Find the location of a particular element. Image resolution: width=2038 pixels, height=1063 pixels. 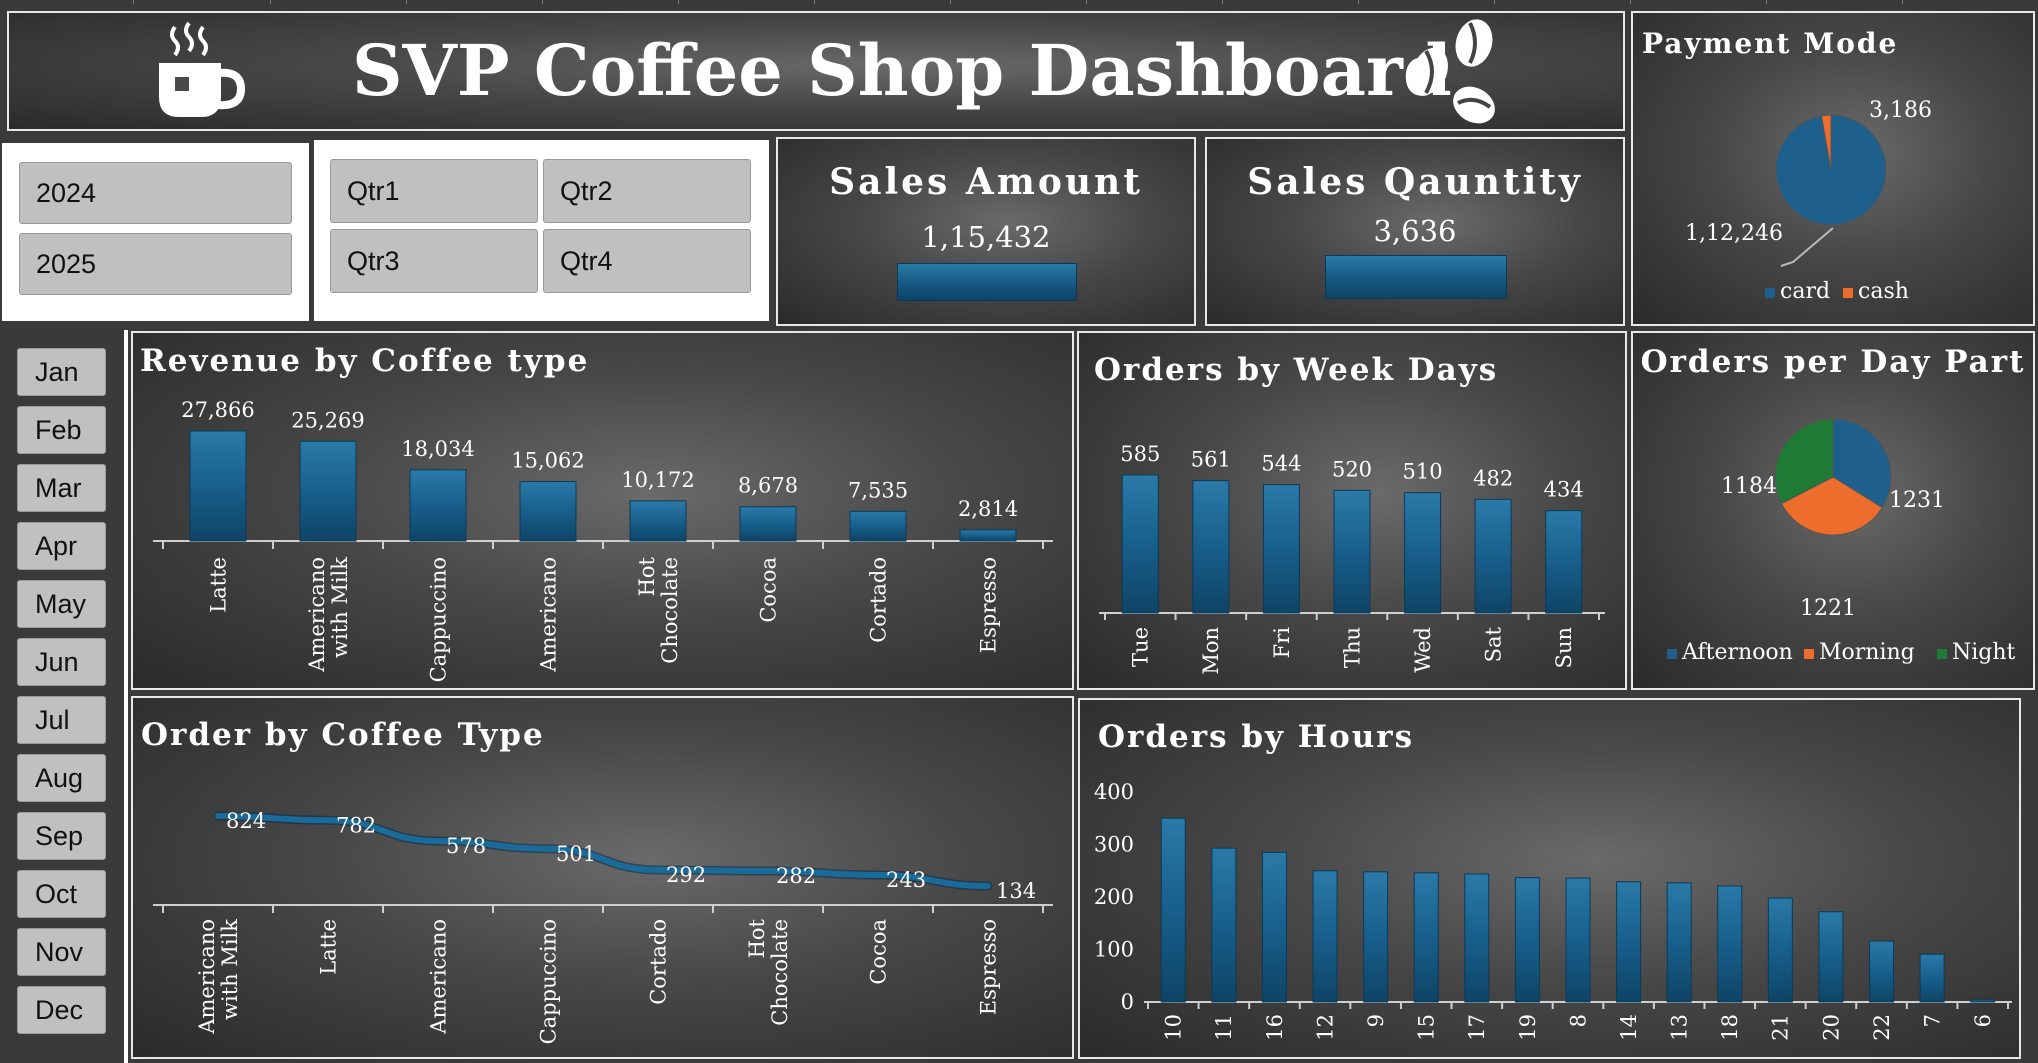

kpi-sales-quantity-title: Sales Qauntity is located at coordinates (1415, 182).